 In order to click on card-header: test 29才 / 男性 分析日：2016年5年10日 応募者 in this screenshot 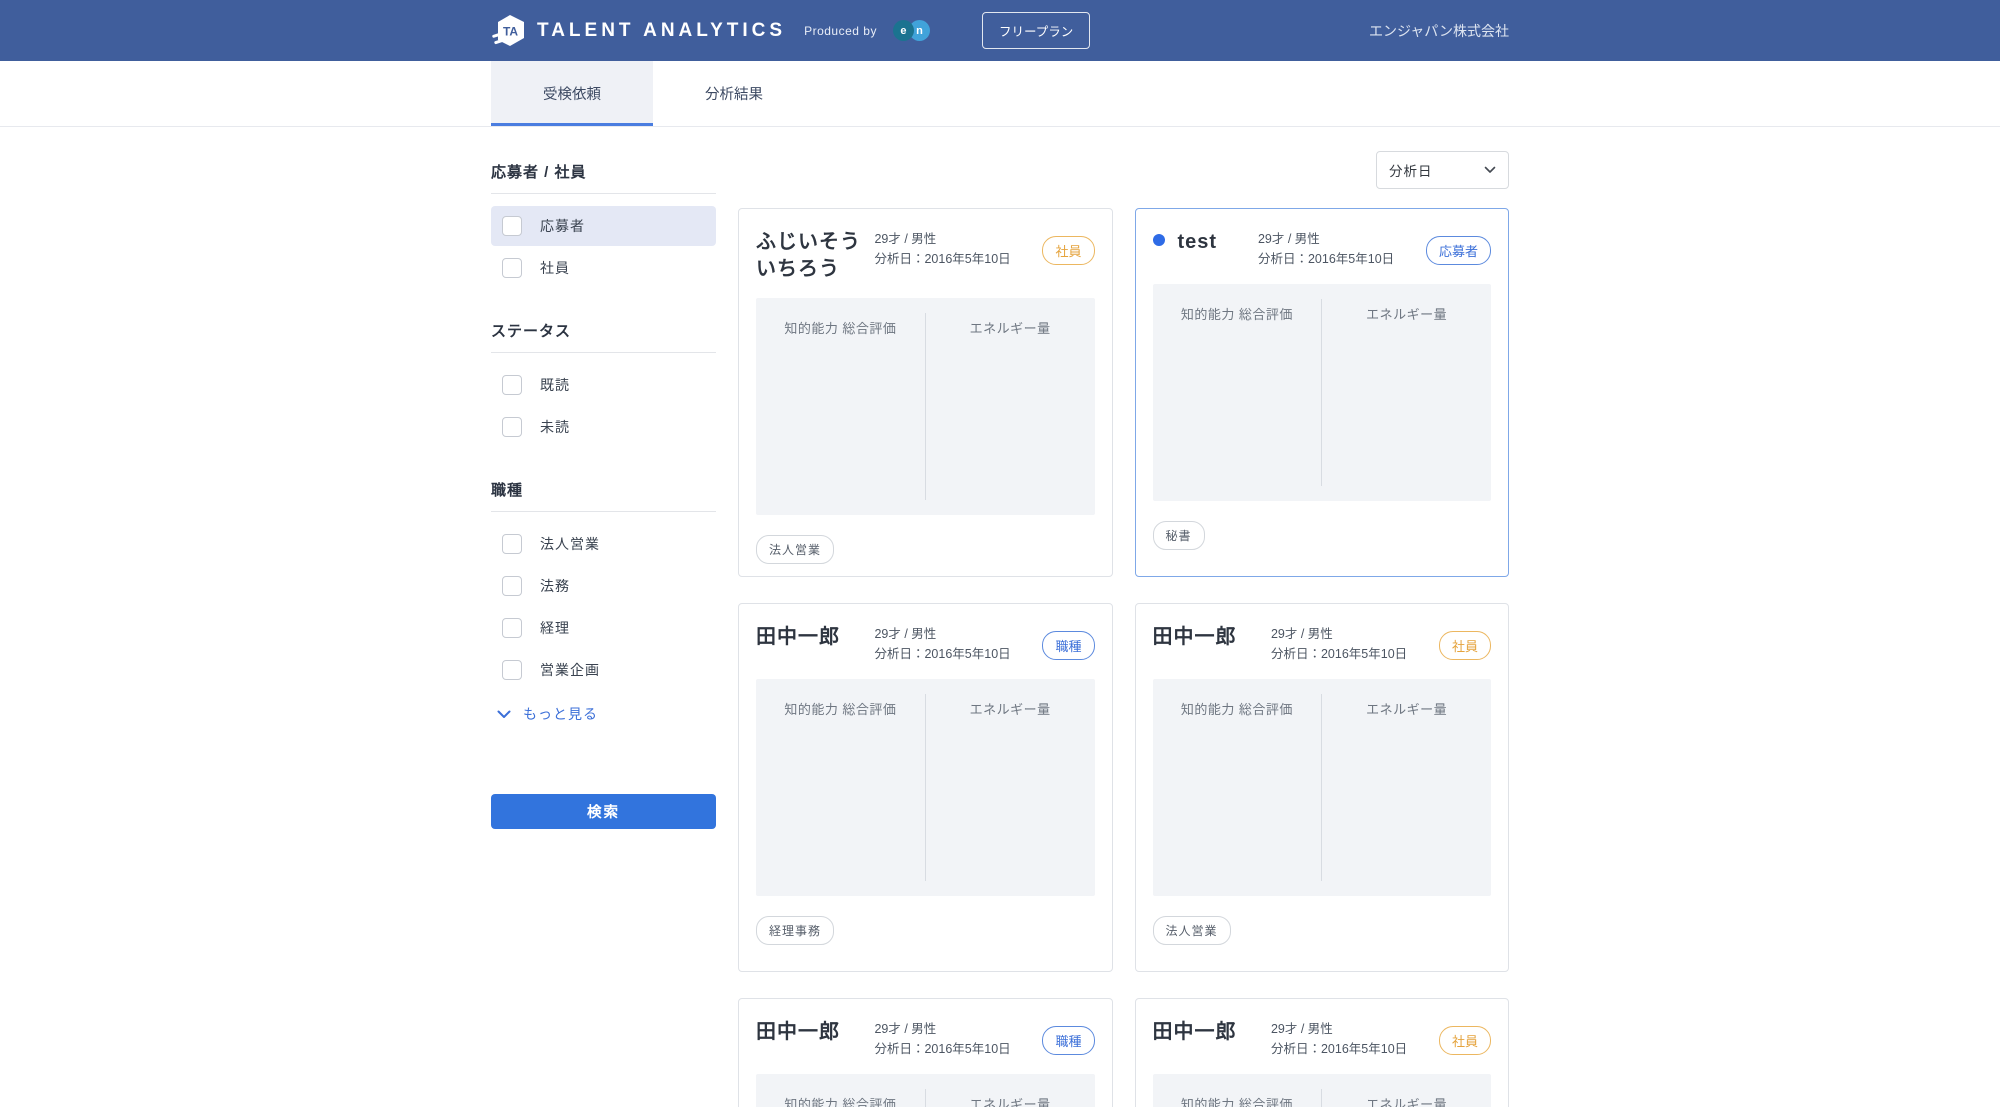, I will do `click(1321, 249)`.